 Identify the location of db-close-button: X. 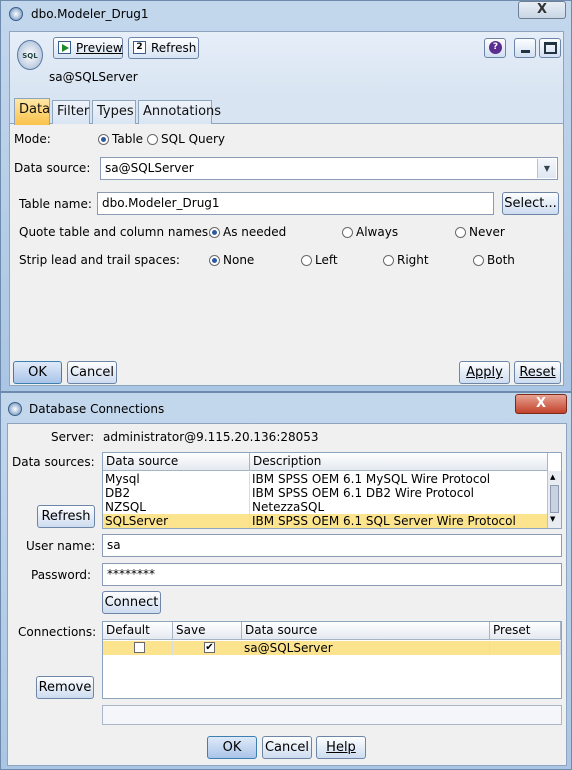
(541, 404).